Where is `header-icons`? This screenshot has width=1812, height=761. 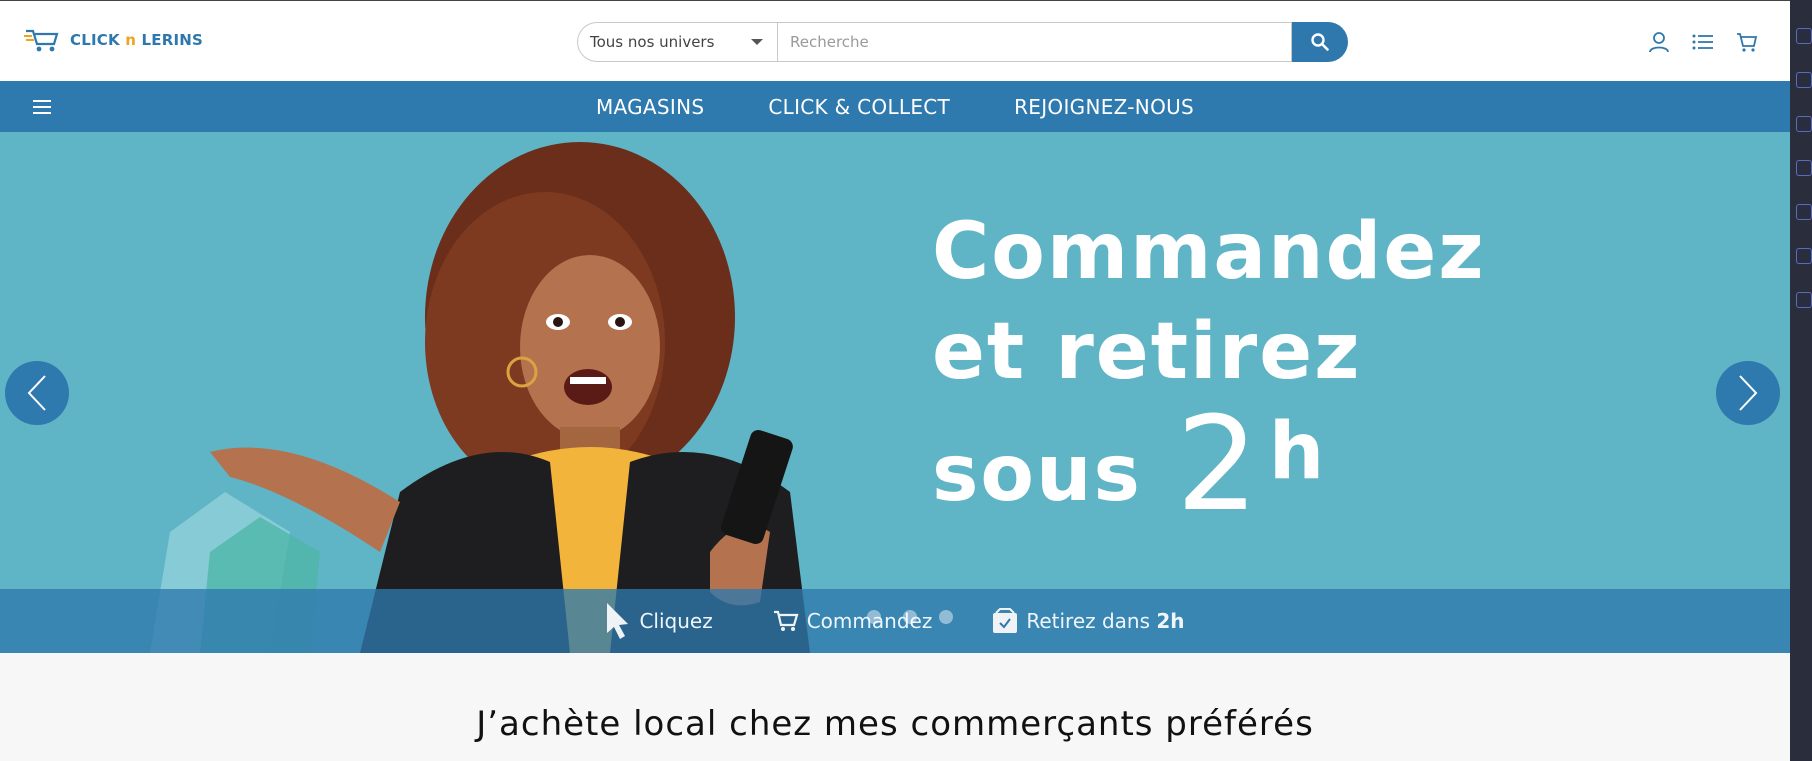 header-icons is located at coordinates (1703, 42).